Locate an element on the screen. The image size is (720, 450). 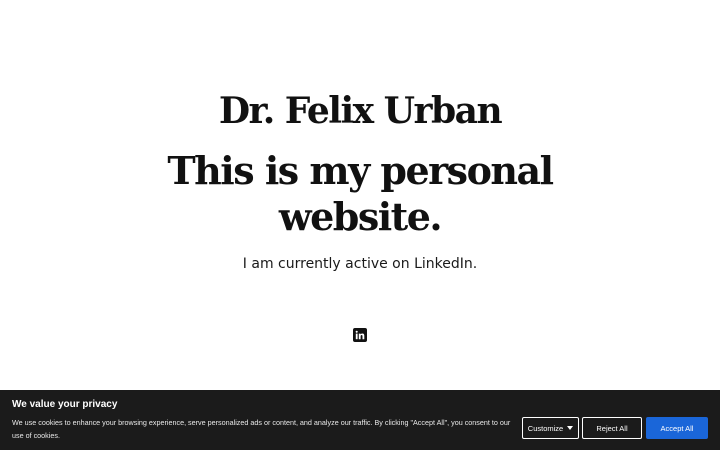
reject-all-label: Reject All is located at coordinates (612, 428).